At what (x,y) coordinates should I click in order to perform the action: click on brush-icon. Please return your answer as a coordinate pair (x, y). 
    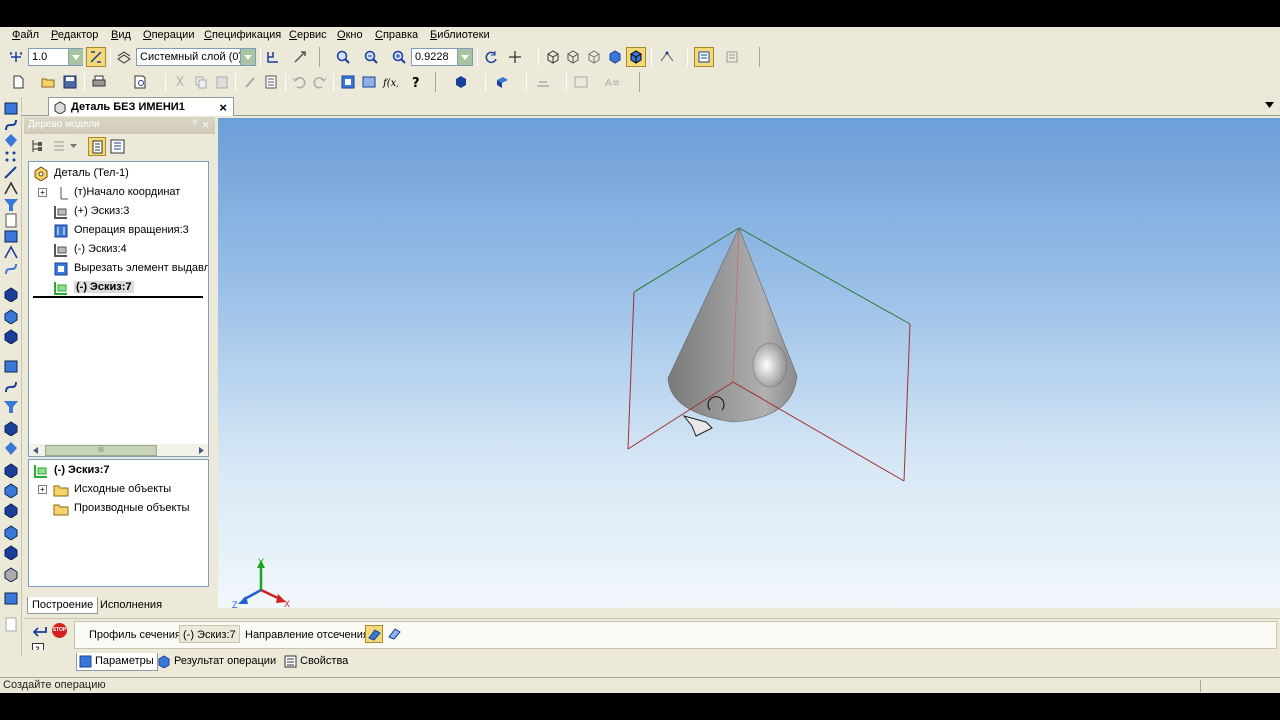
    Looking at the image, I should click on (250, 82).